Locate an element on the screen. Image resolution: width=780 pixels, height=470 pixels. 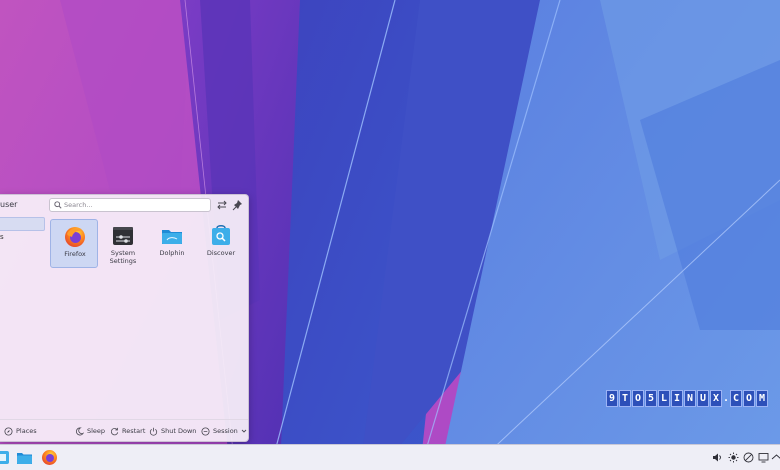
places-label: Places is located at coordinates (26, 431).